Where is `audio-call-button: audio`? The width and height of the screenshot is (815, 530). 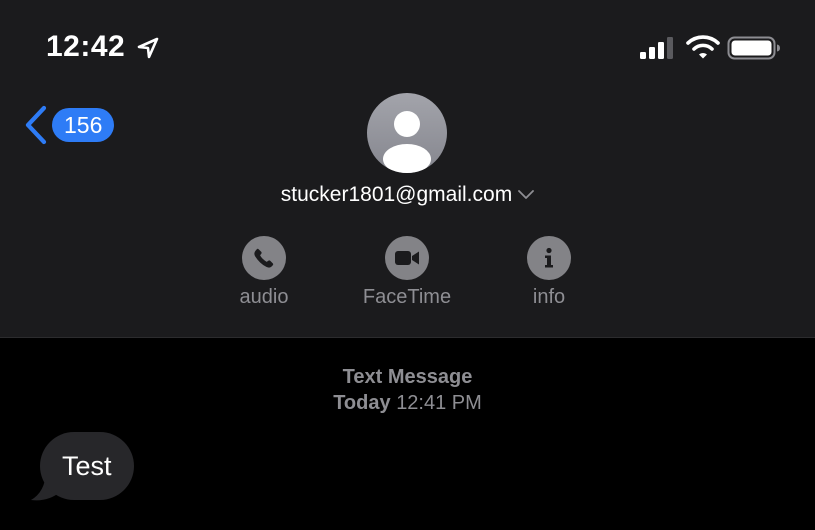
audio-call-button: audio is located at coordinates (264, 272).